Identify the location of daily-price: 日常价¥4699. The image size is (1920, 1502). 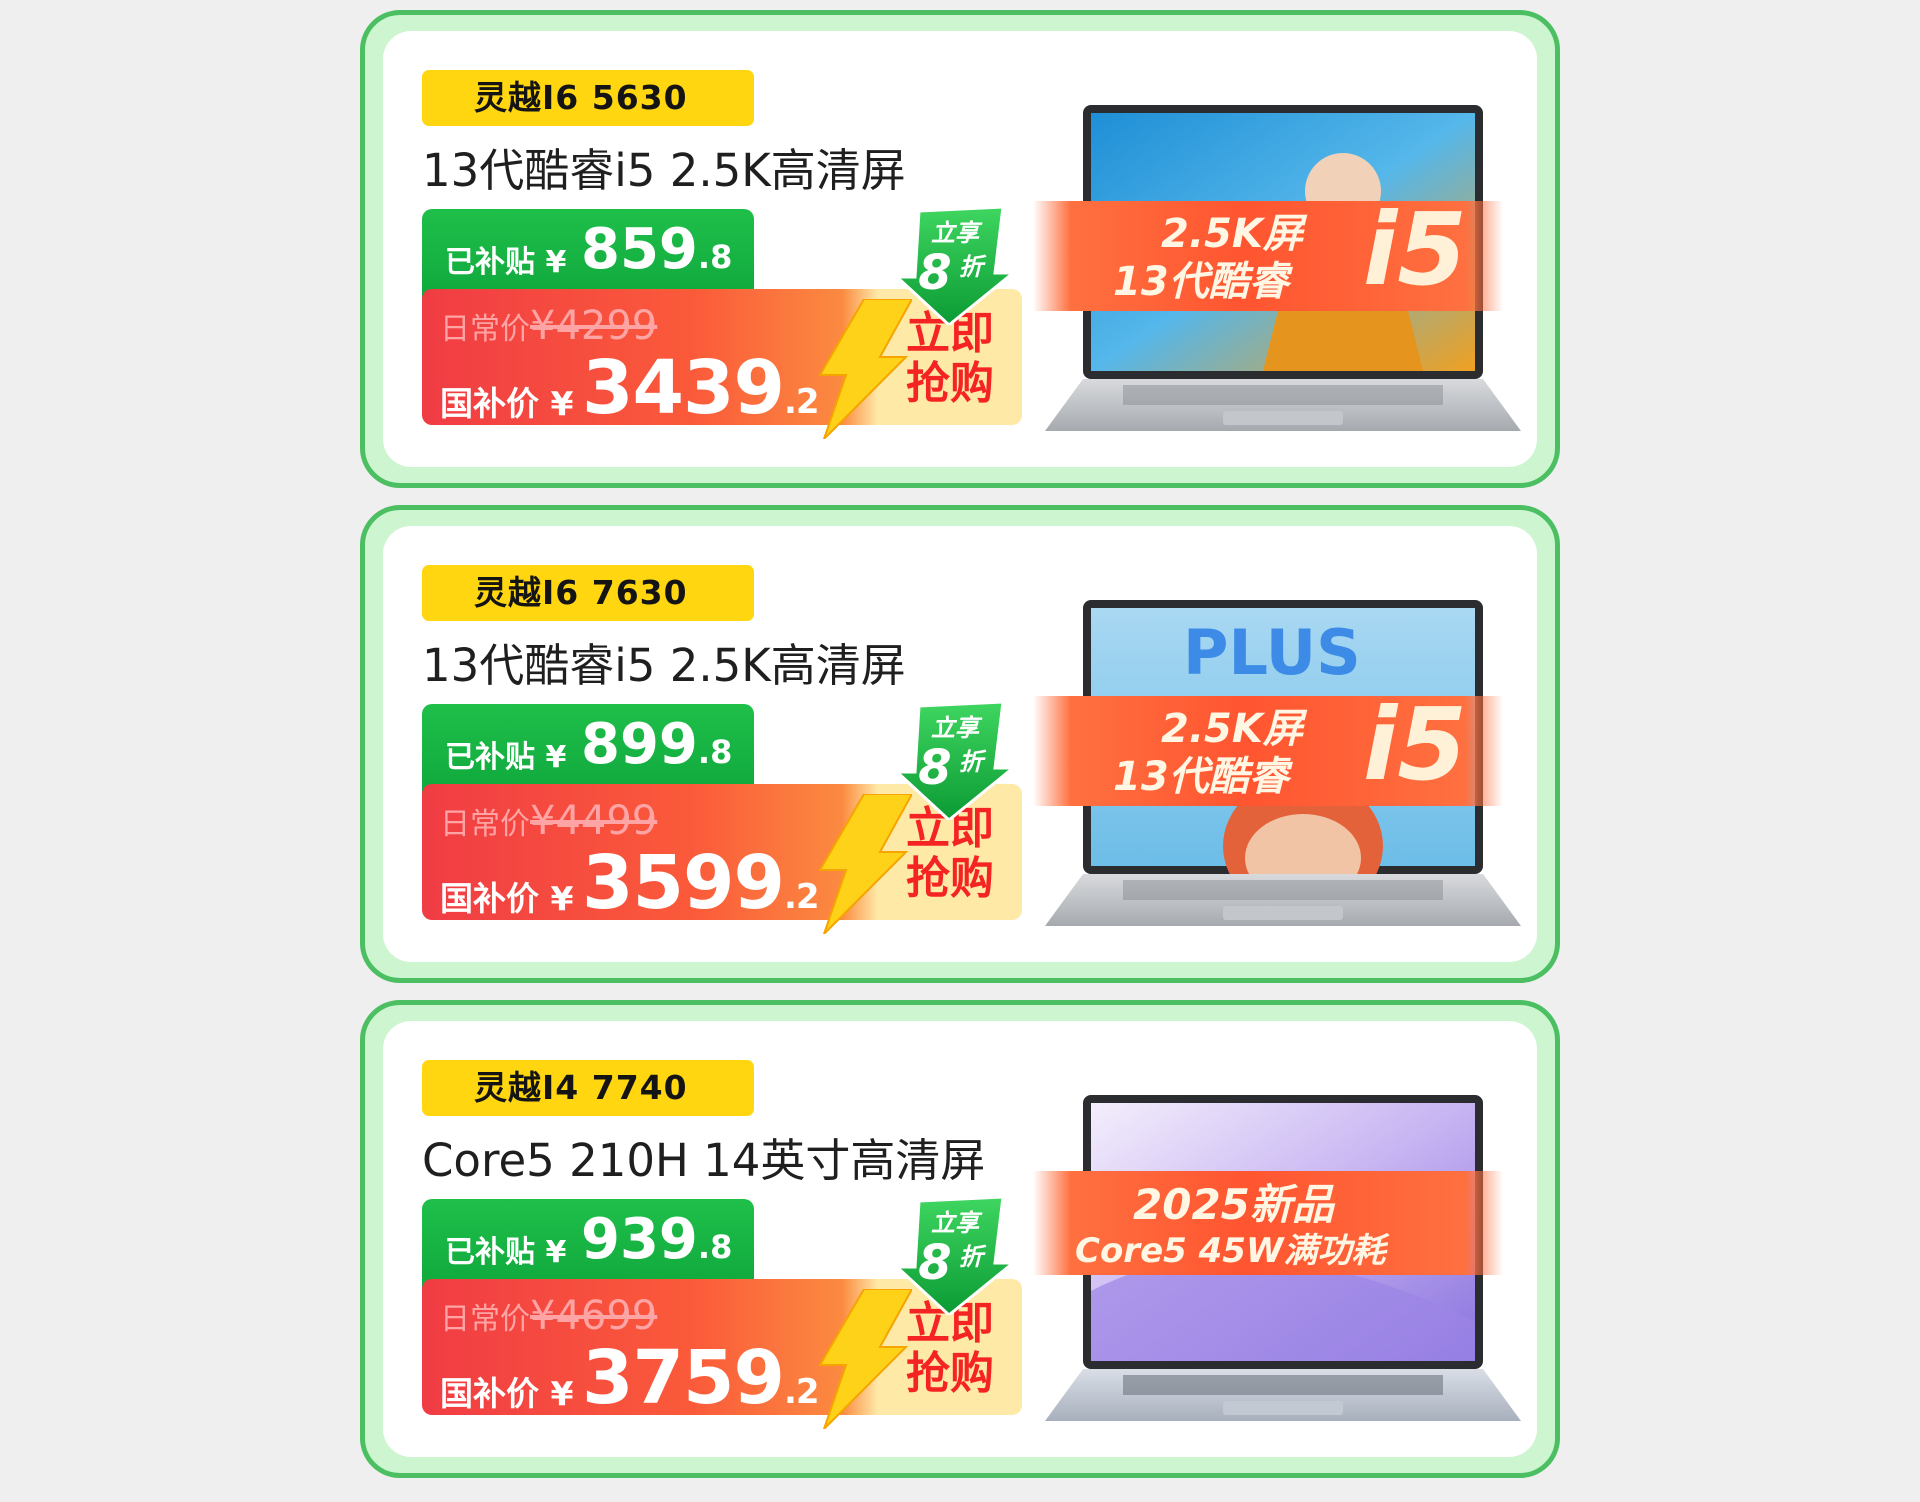
(548, 1316).